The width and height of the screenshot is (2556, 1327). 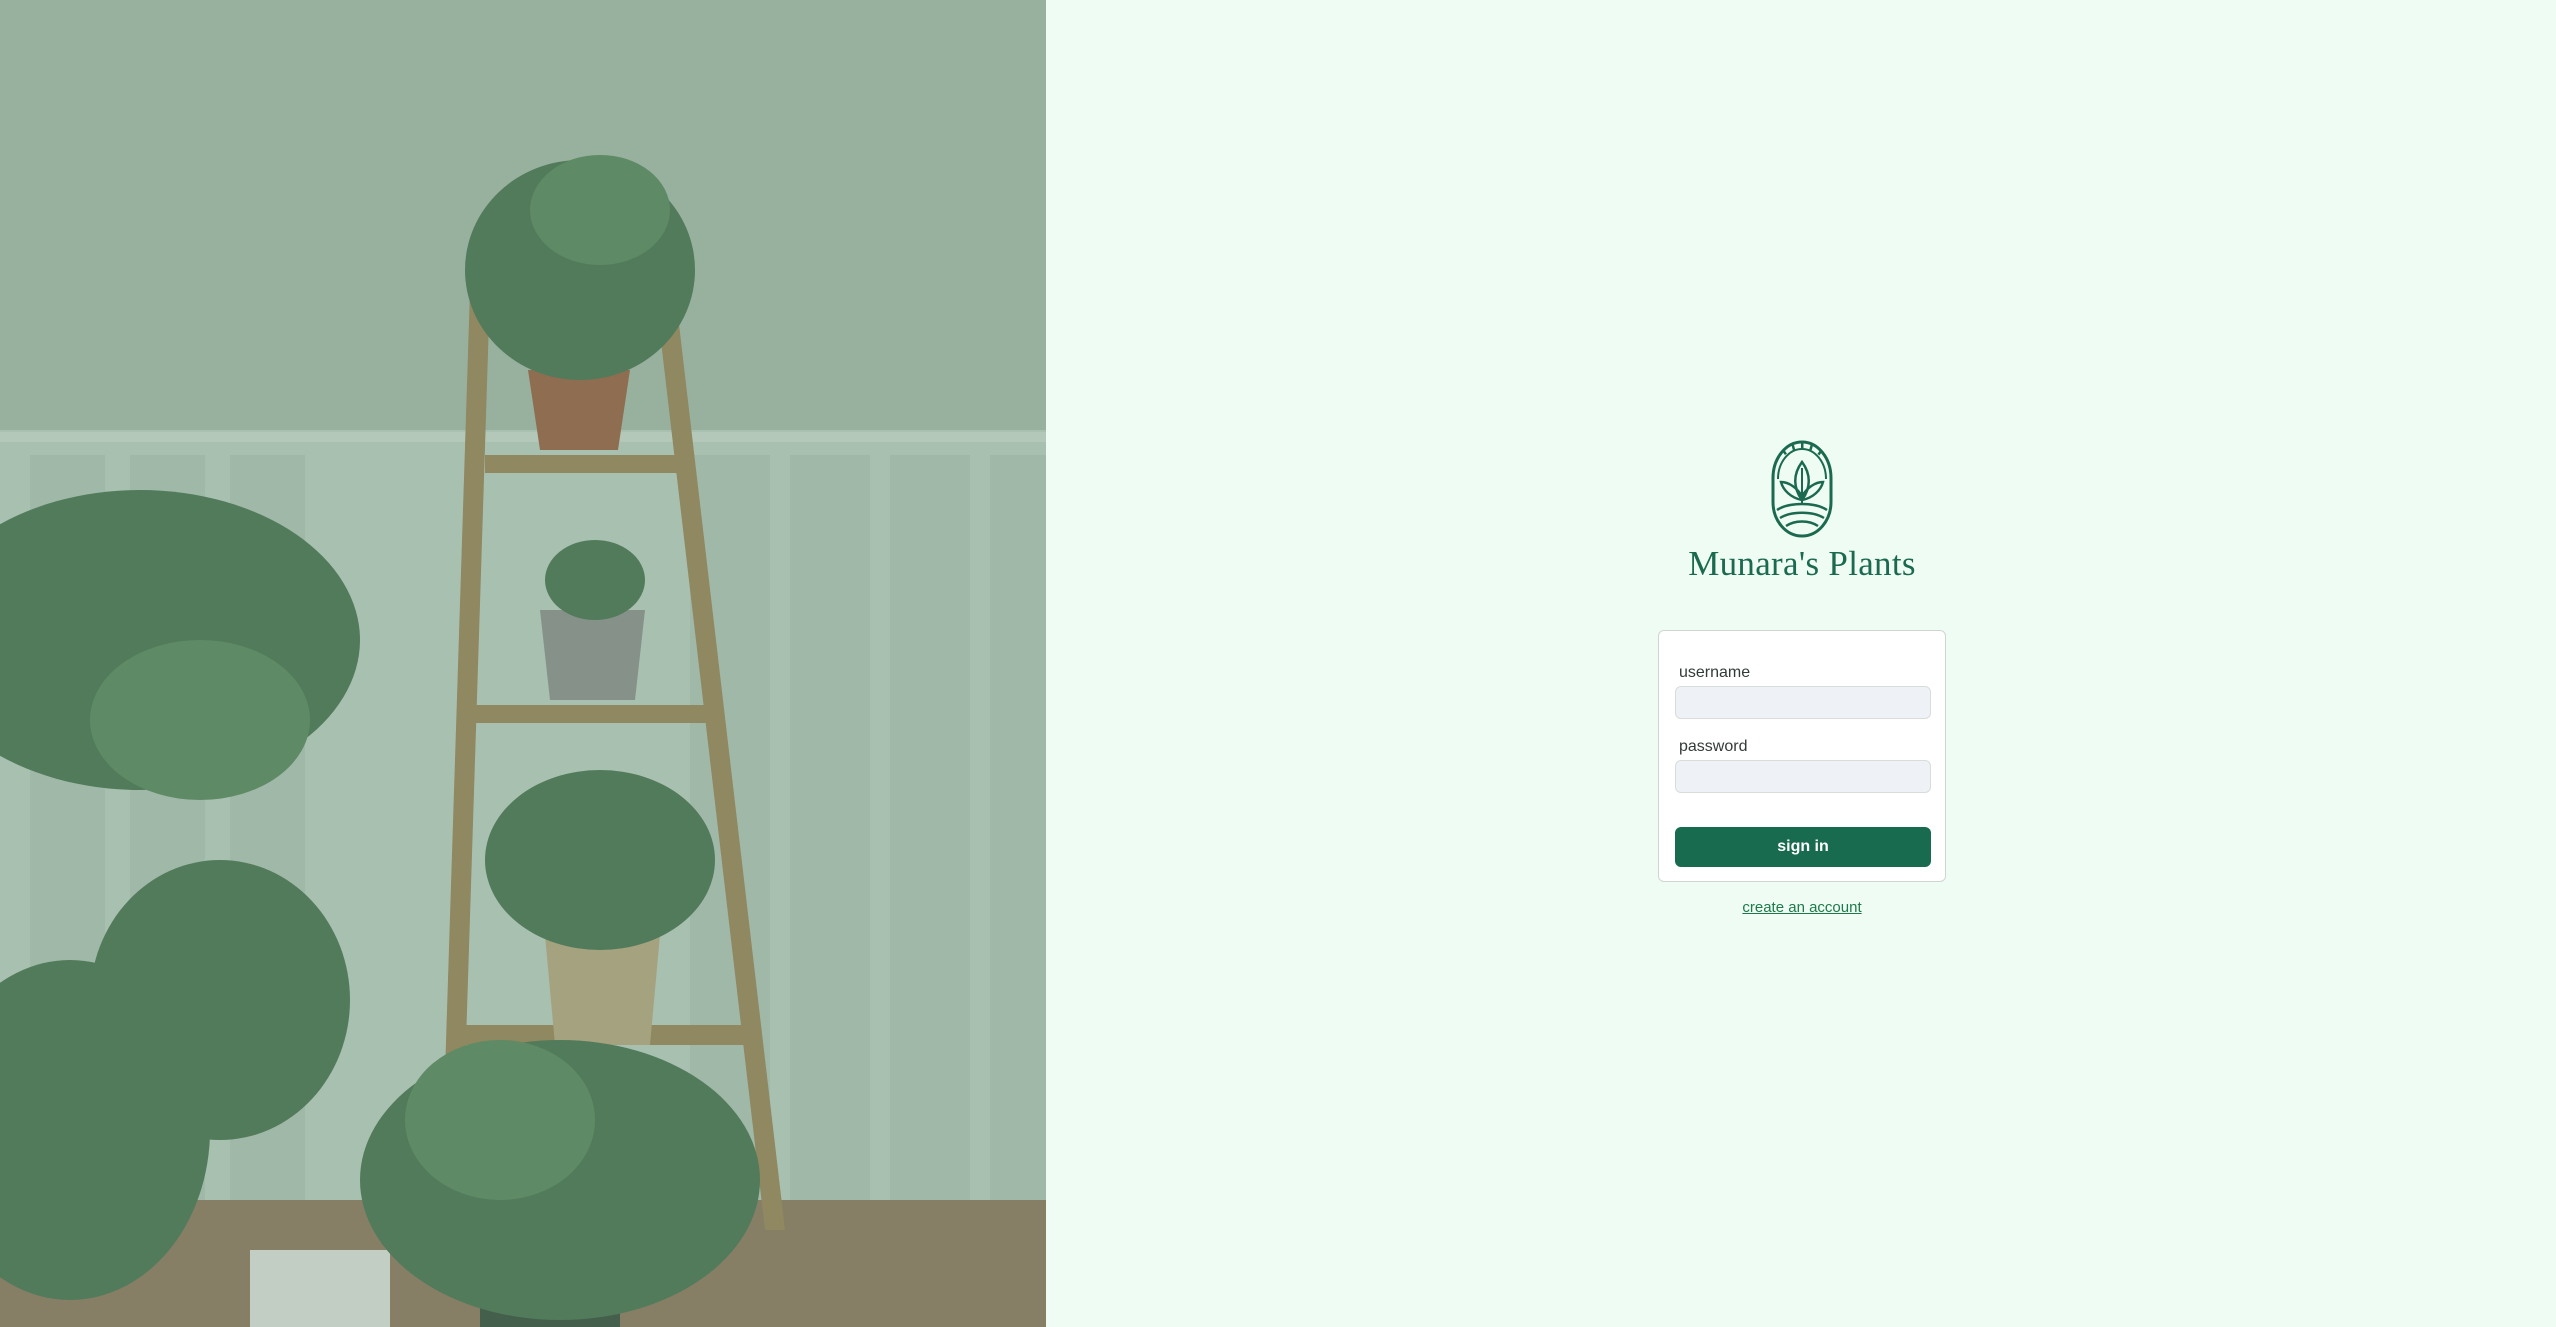 I want to click on username-label: username, so click(x=1715, y=672).